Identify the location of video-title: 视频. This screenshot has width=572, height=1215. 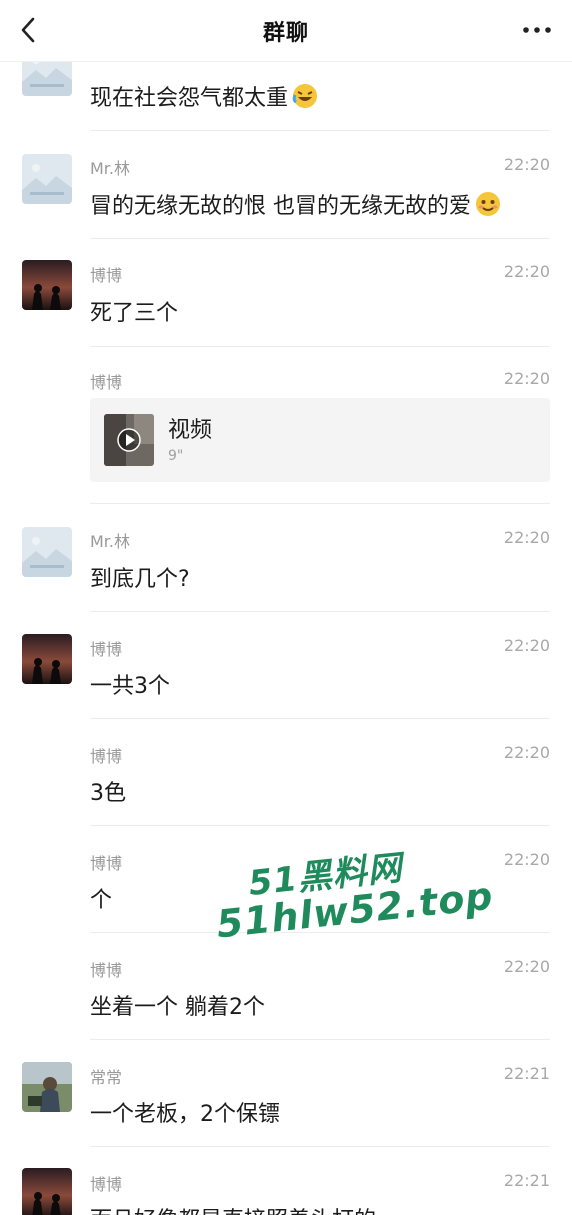
(190, 430).